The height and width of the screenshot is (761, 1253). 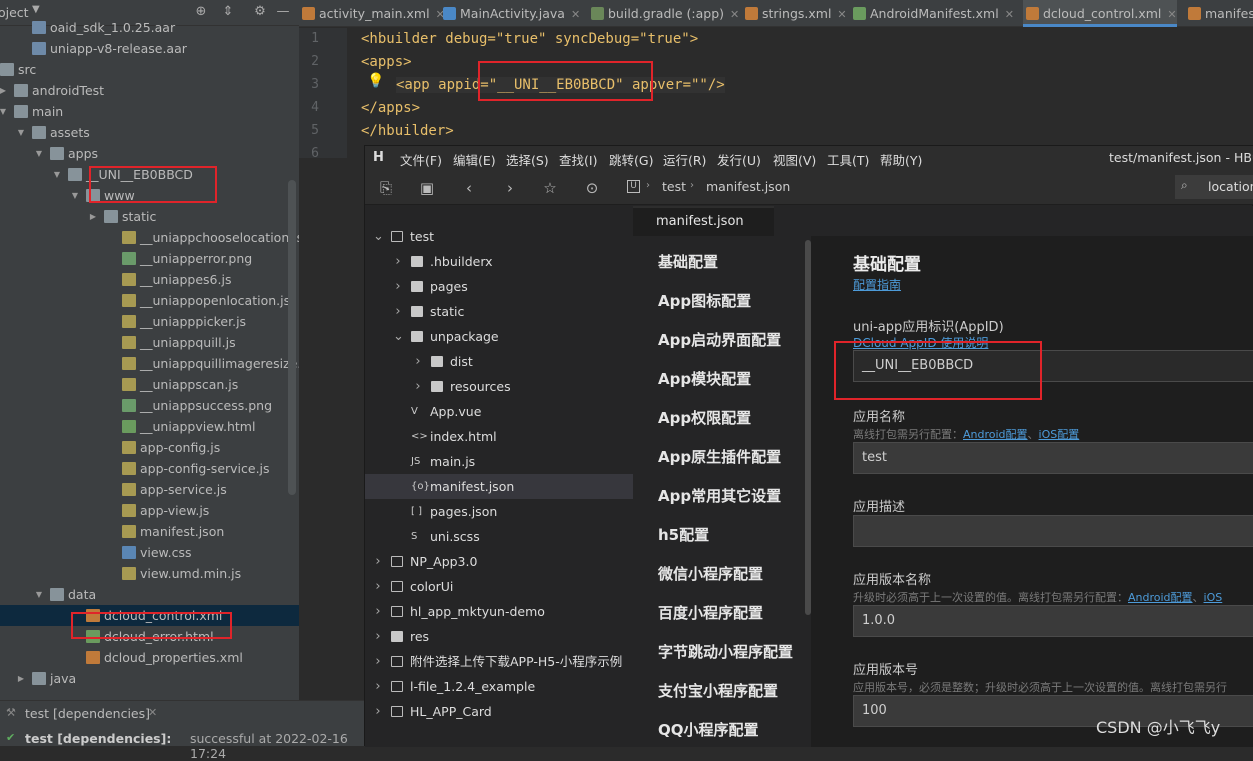 What do you see at coordinates (550, 188) in the screenshot?
I see `star-icon: ☆` at bounding box center [550, 188].